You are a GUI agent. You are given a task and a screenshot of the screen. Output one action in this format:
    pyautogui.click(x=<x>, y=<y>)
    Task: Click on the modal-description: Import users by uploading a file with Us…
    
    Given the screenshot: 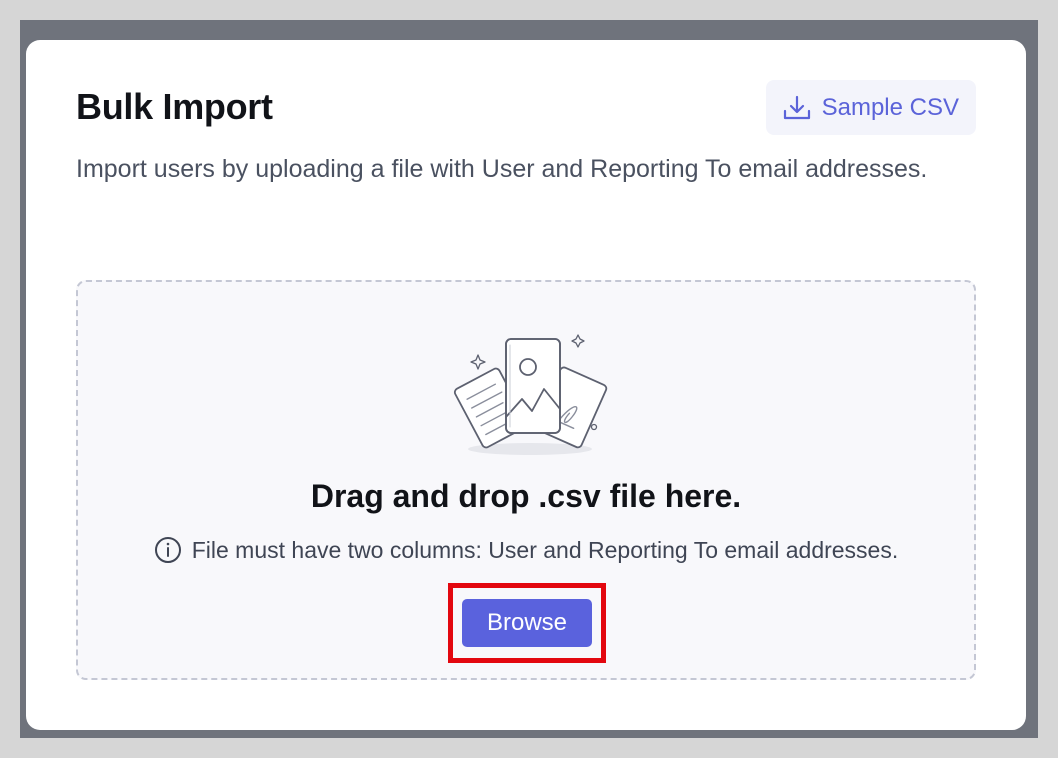 What is the action you would take?
    pyautogui.click(x=502, y=169)
    